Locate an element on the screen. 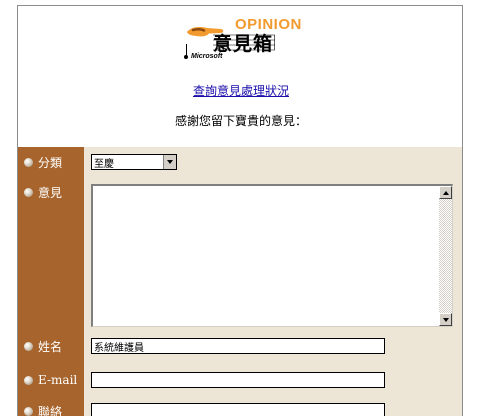 The width and height of the screenshot is (481, 416). opinion-label: 意見 is located at coordinates (50, 192).